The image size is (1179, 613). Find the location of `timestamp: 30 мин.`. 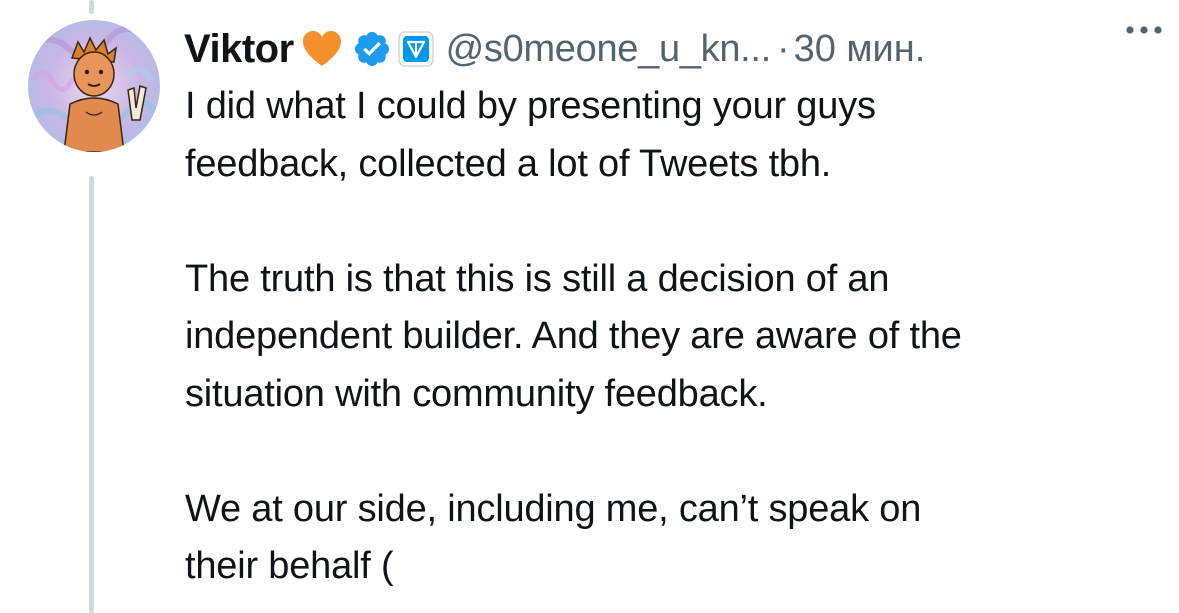

timestamp: 30 мин. is located at coordinates (860, 49).